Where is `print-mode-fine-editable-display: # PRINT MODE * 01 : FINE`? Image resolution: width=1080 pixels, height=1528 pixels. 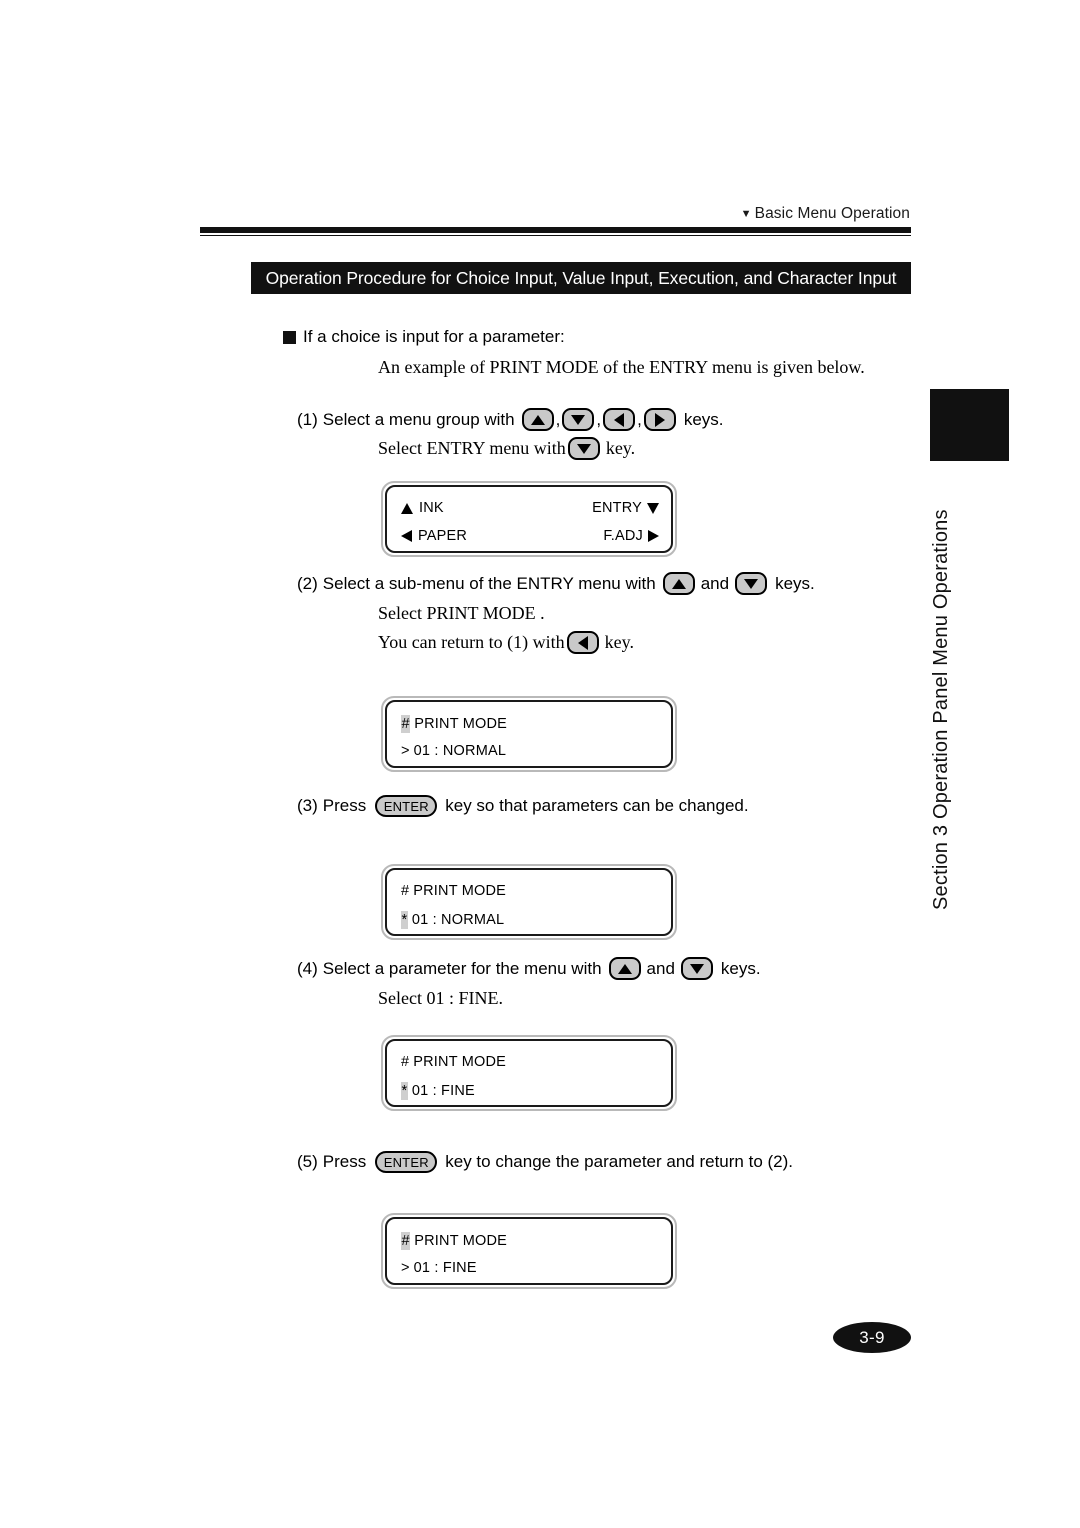
print-mode-fine-editable-display: # PRINT MODE * 01 : FINE is located at coordinates (531, 1076).